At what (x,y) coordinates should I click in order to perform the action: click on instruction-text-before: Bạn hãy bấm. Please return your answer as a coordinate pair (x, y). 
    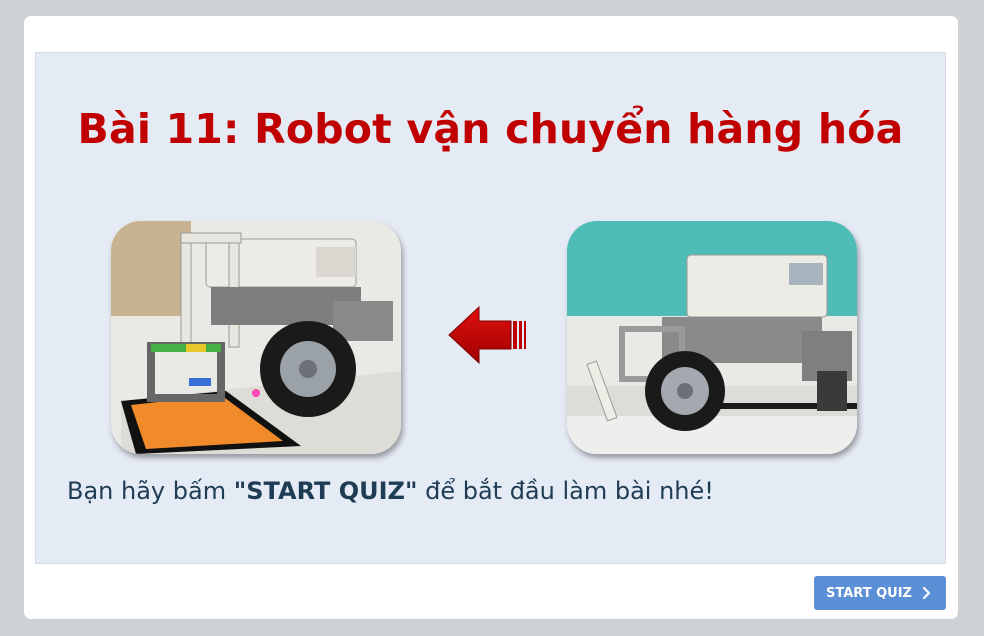
    Looking at the image, I should click on (150, 491).